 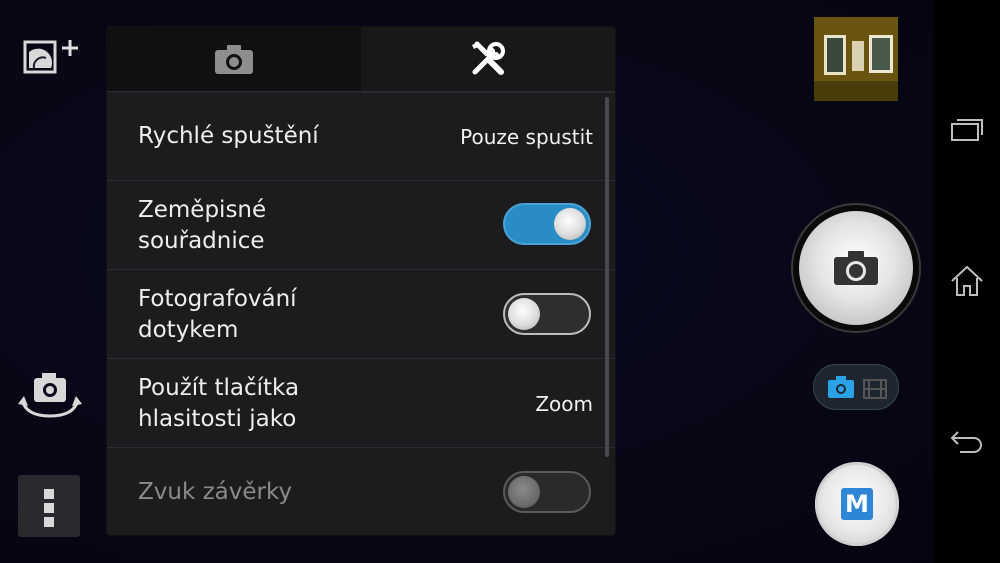 What do you see at coordinates (856, 59) in the screenshot?
I see `last-photo-thumbnail` at bounding box center [856, 59].